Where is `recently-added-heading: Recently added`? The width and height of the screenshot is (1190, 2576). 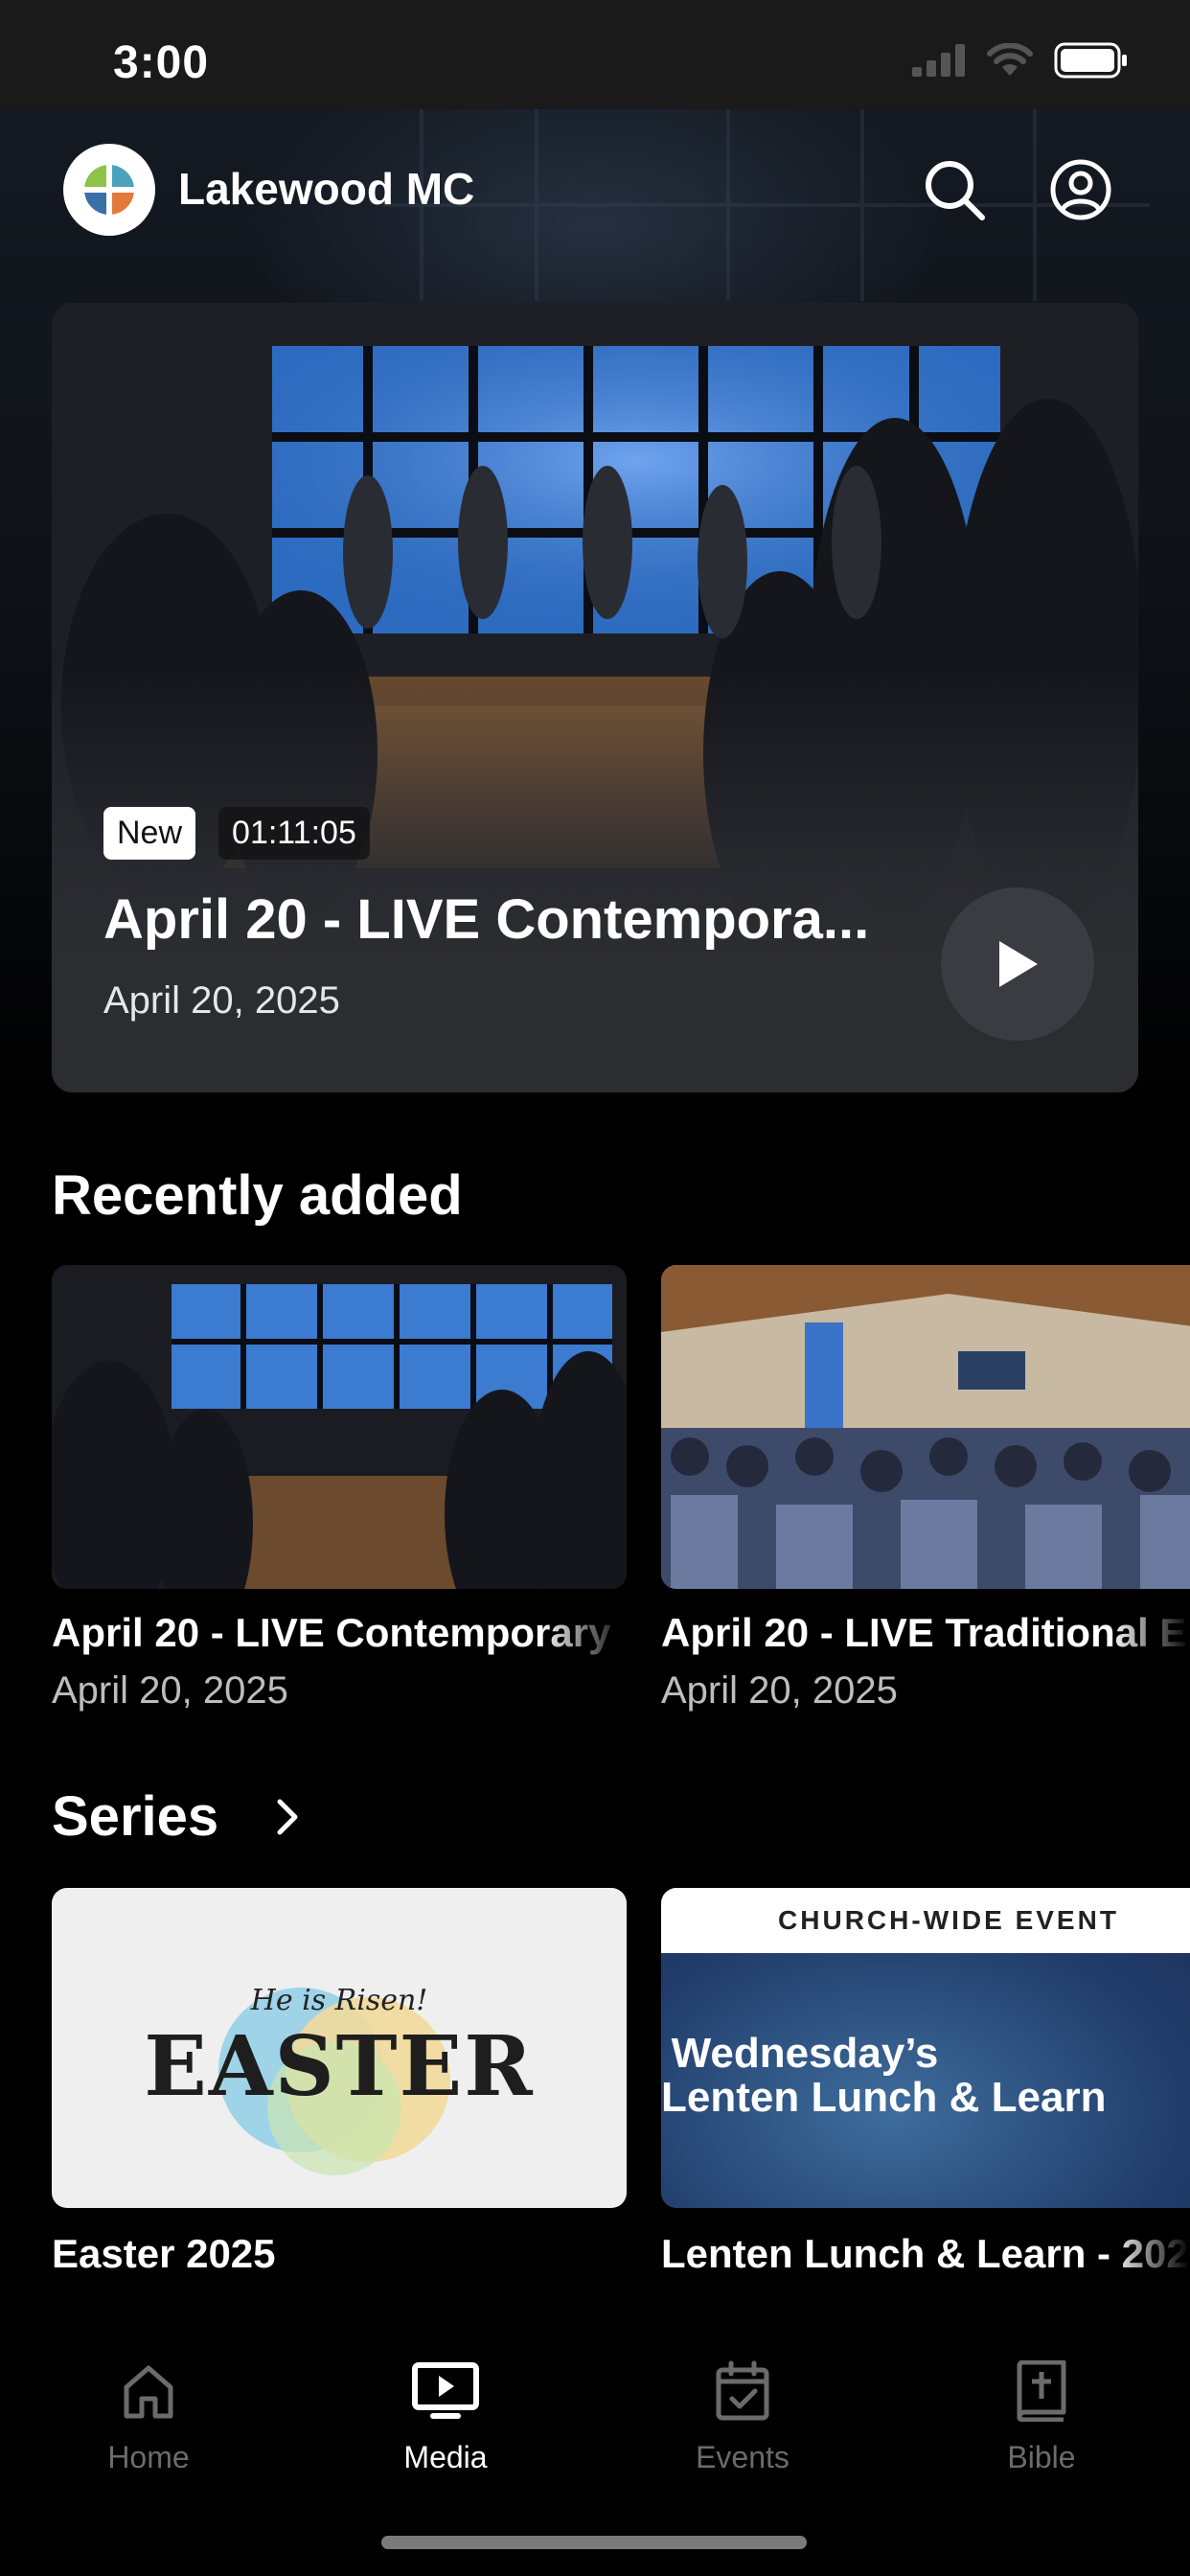 recently-added-heading: Recently added is located at coordinates (257, 1195).